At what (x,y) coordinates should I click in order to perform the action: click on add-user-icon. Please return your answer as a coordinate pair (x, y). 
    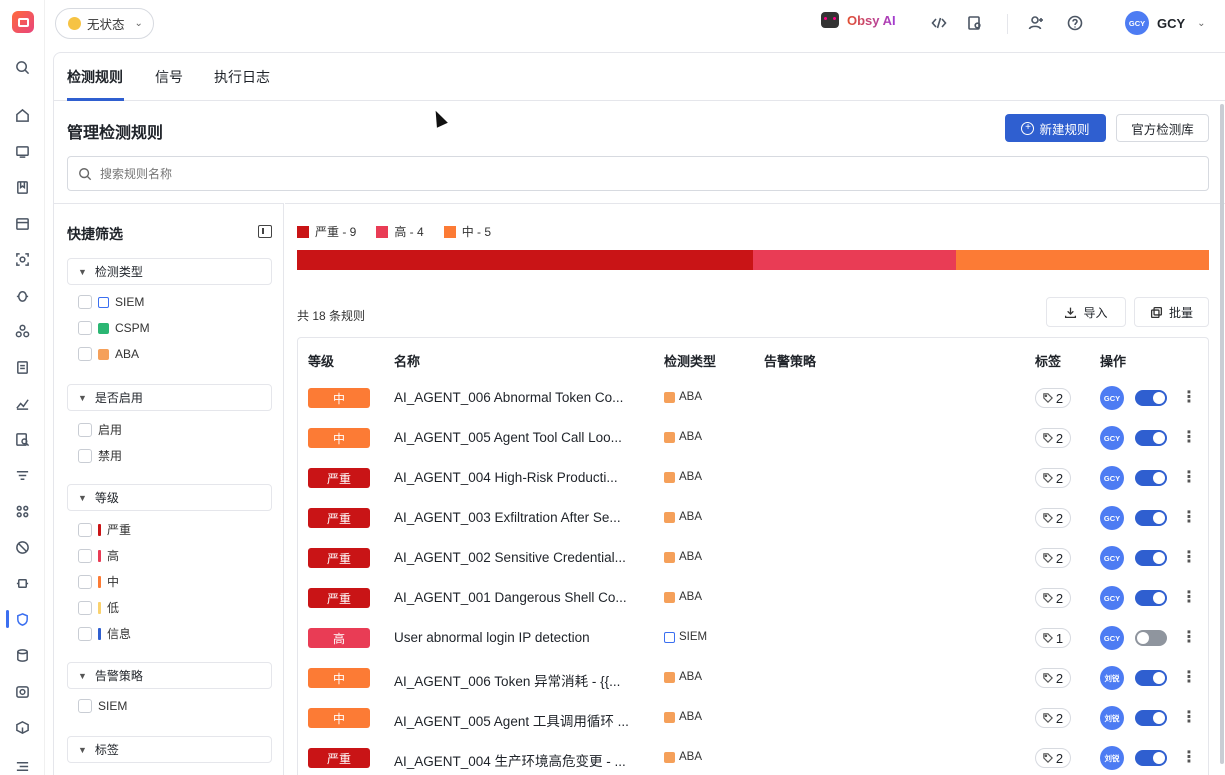
    Looking at the image, I should click on (1037, 24).